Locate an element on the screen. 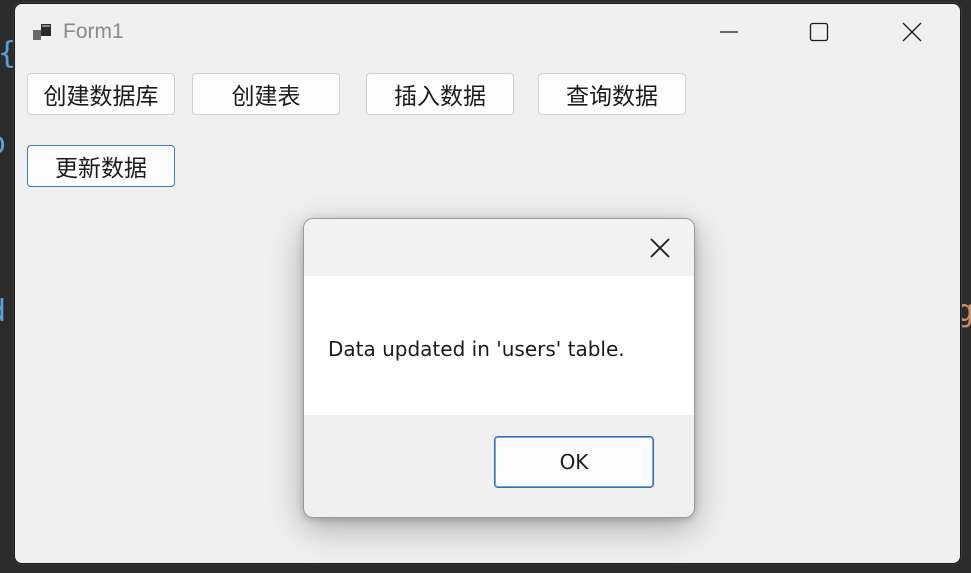 Image resolution: width=971 pixels, height=573 pixels. minimize-button is located at coordinates (729, 32).